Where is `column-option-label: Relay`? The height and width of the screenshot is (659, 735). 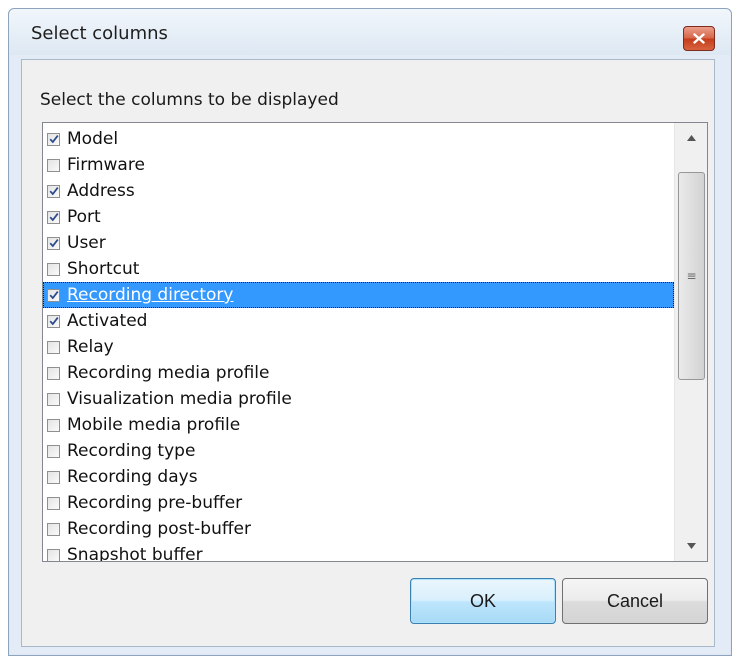
column-option-label: Relay is located at coordinates (90, 347).